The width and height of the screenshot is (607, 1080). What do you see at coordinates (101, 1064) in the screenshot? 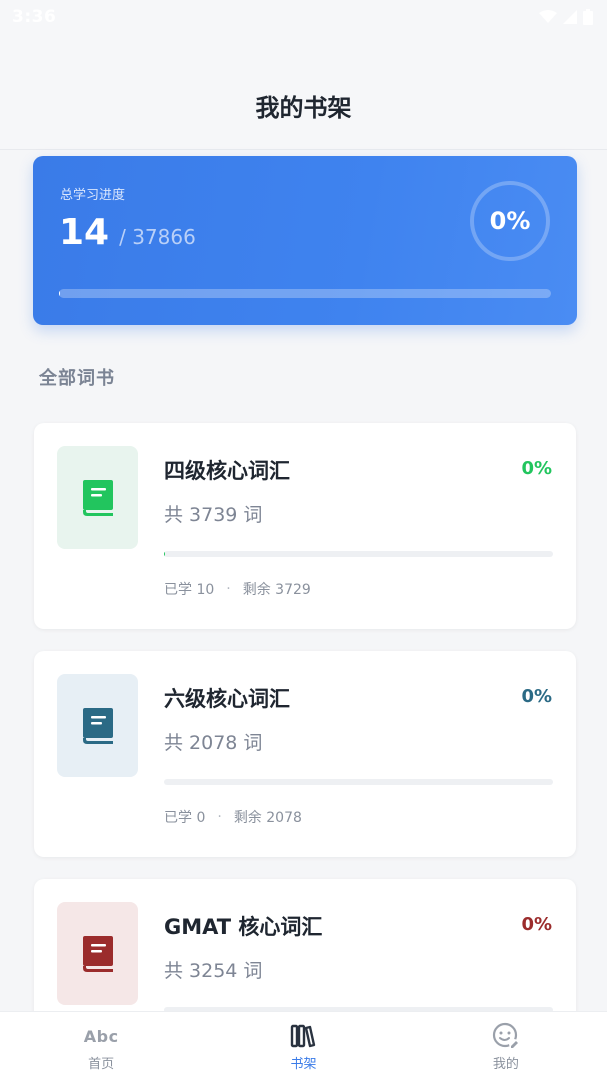
I see `tab-home-label: 首页` at bounding box center [101, 1064].